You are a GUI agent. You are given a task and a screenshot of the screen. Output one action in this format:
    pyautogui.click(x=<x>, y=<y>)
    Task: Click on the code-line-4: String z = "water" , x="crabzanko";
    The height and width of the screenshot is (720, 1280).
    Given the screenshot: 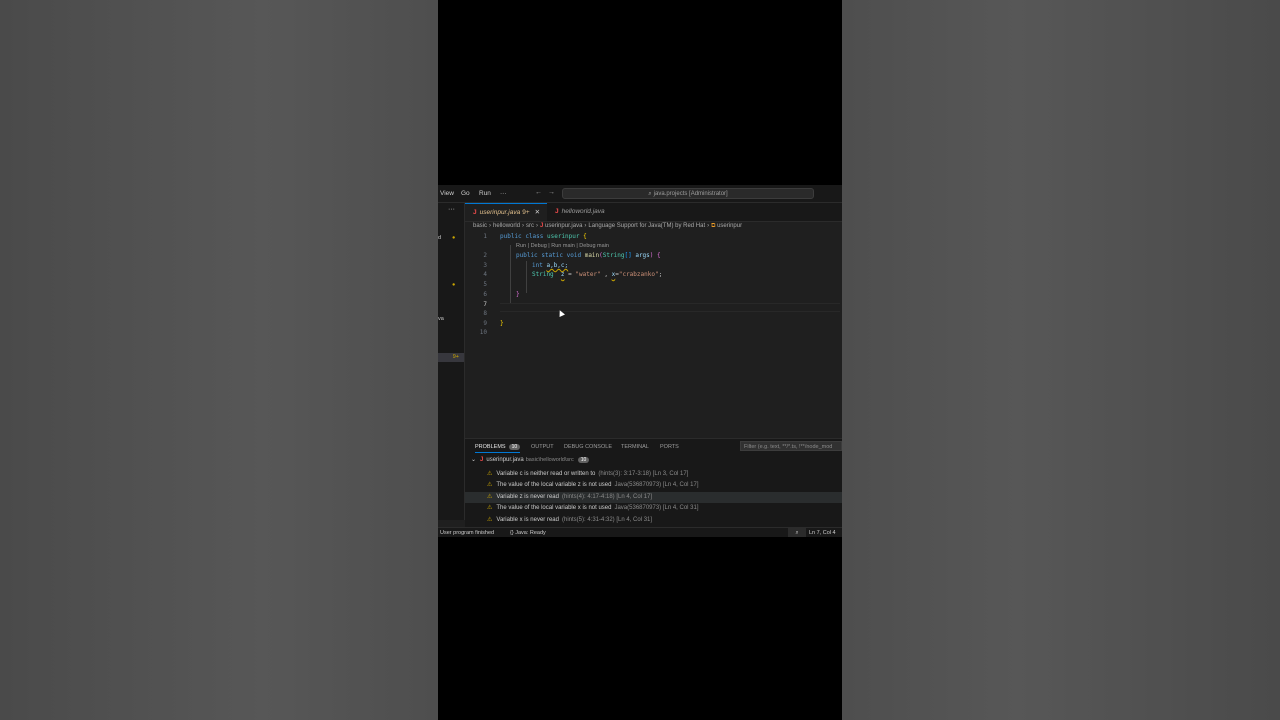 What is the action you would take?
    pyautogui.click(x=597, y=274)
    